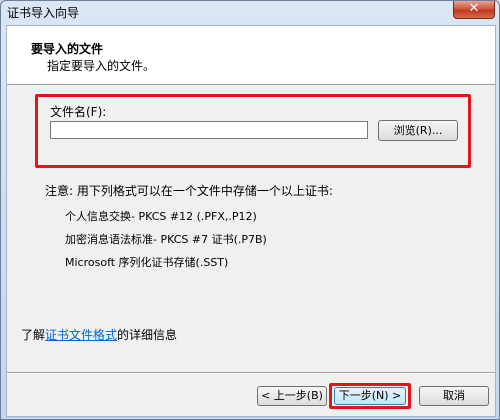 The width and height of the screenshot is (500, 420). What do you see at coordinates (251, 55) in the screenshot?
I see `wizard-header: 要导入的文件 指定要导入的文件。` at bounding box center [251, 55].